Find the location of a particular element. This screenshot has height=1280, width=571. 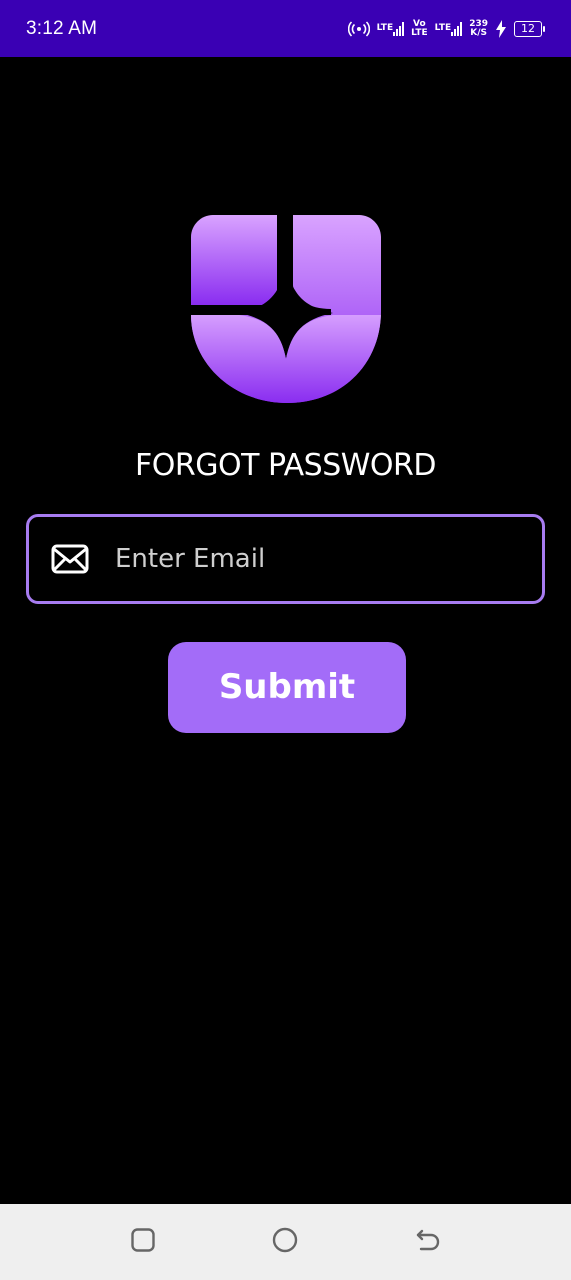

nav-recents-button is located at coordinates (143, 1242).